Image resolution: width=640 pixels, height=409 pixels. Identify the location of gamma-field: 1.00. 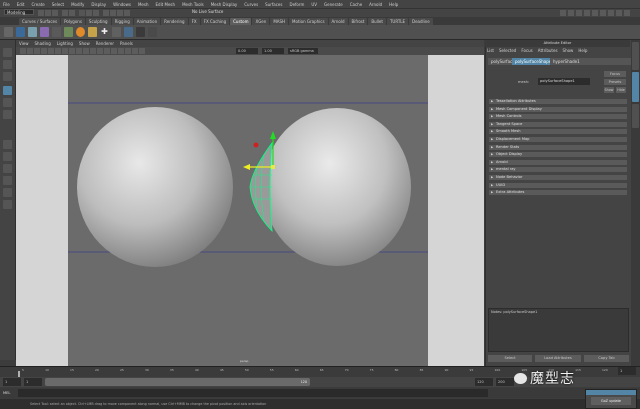
(273, 51).